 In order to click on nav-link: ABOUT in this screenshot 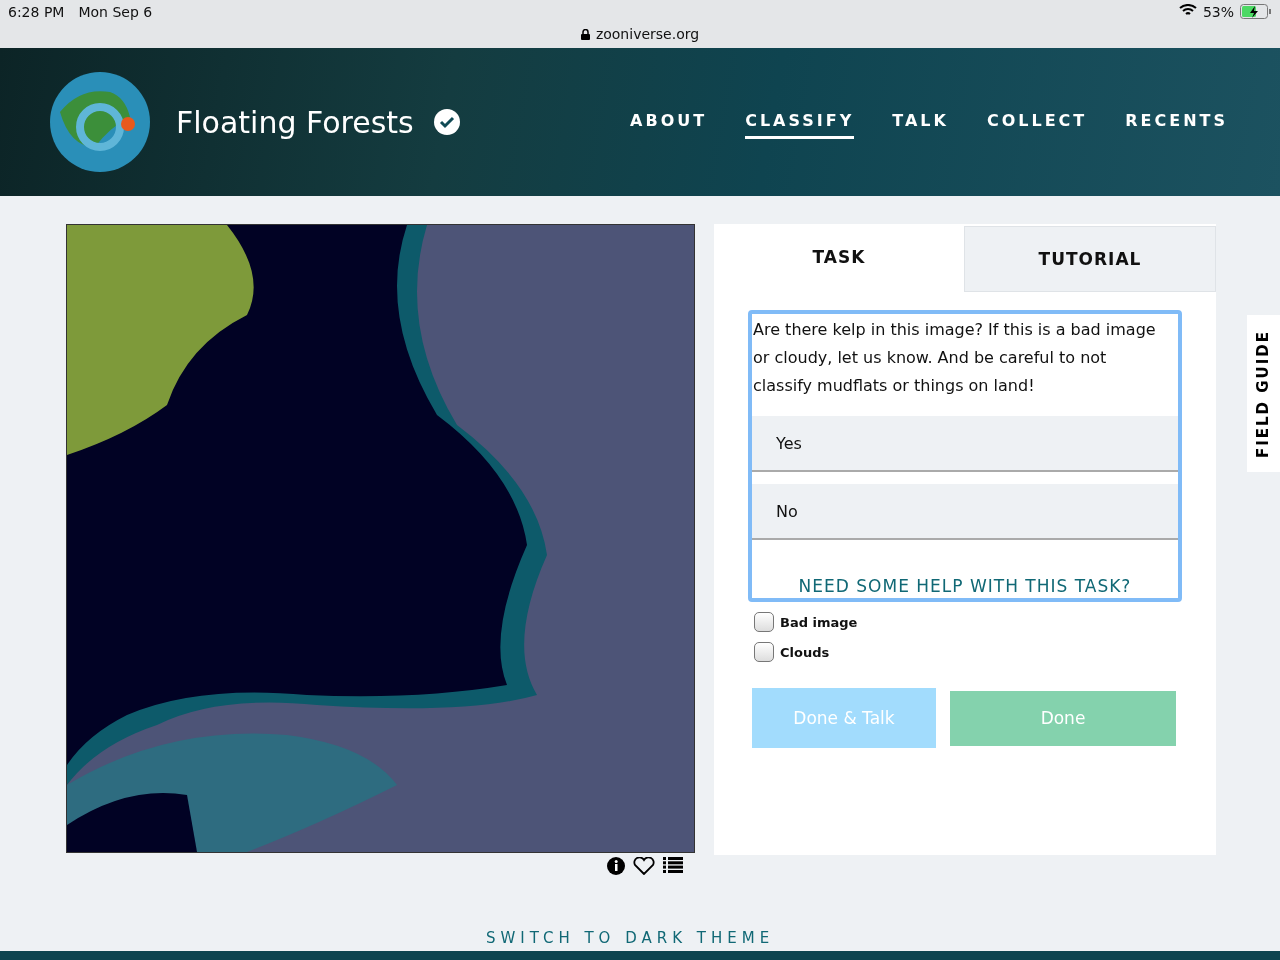, I will do `click(669, 122)`.